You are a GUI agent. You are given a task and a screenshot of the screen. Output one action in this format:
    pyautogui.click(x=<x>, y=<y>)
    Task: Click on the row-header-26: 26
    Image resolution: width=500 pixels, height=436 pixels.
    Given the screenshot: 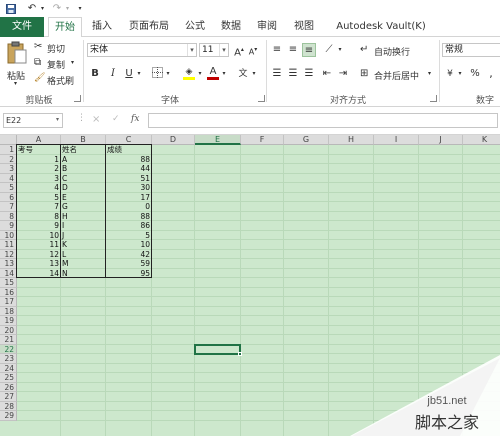 What is the action you would take?
    pyautogui.click(x=8, y=387)
    